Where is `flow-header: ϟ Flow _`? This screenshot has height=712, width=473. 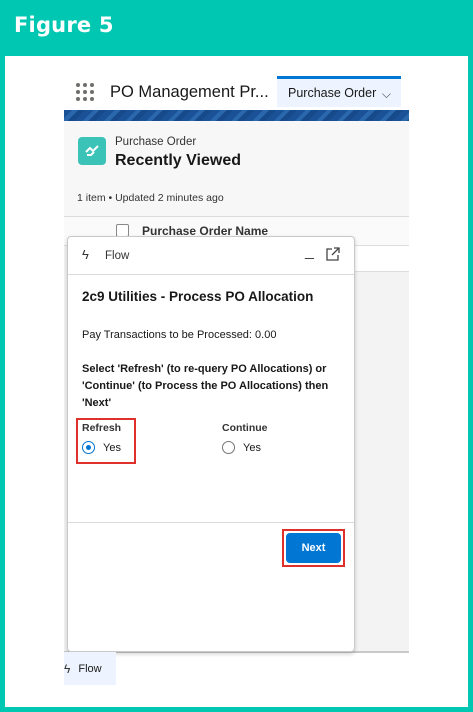
flow-header: ϟ Flow _ is located at coordinates (211, 256).